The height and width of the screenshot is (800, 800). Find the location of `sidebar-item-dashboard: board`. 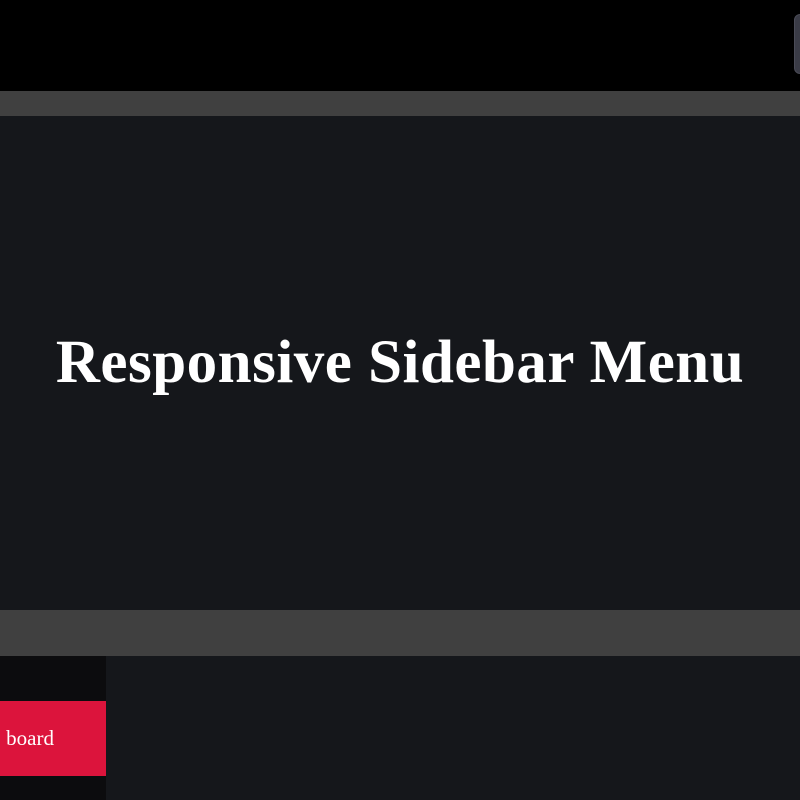

sidebar-item-dashboard: board is located at coordinates (53, 738).